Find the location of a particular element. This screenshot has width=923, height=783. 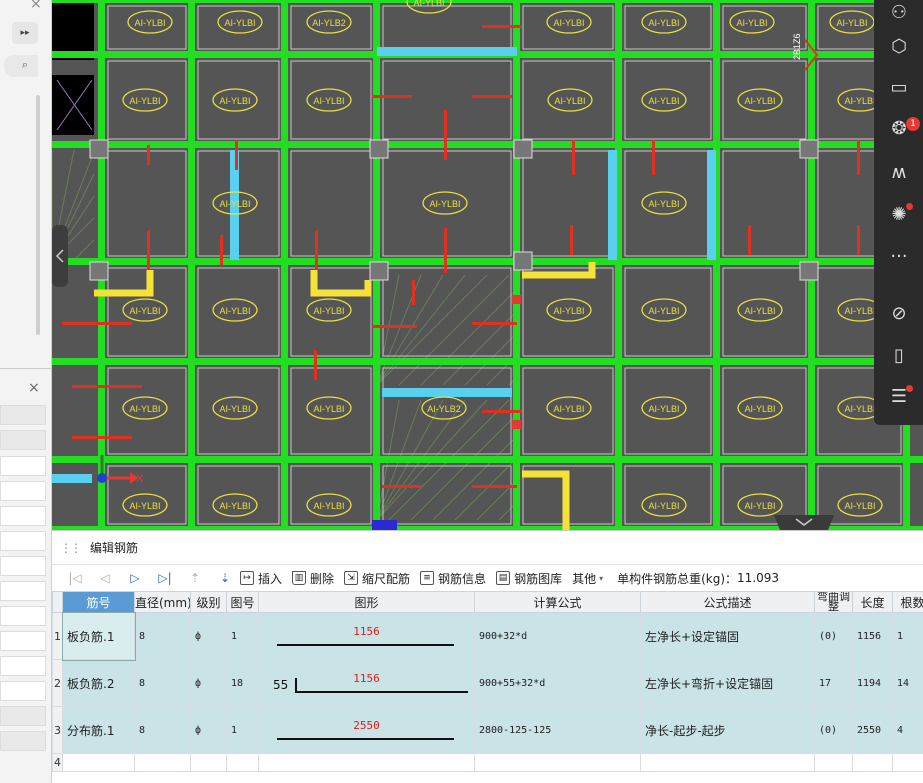

insert-button: ↦ 插入 is located at coordinates (261, 578).